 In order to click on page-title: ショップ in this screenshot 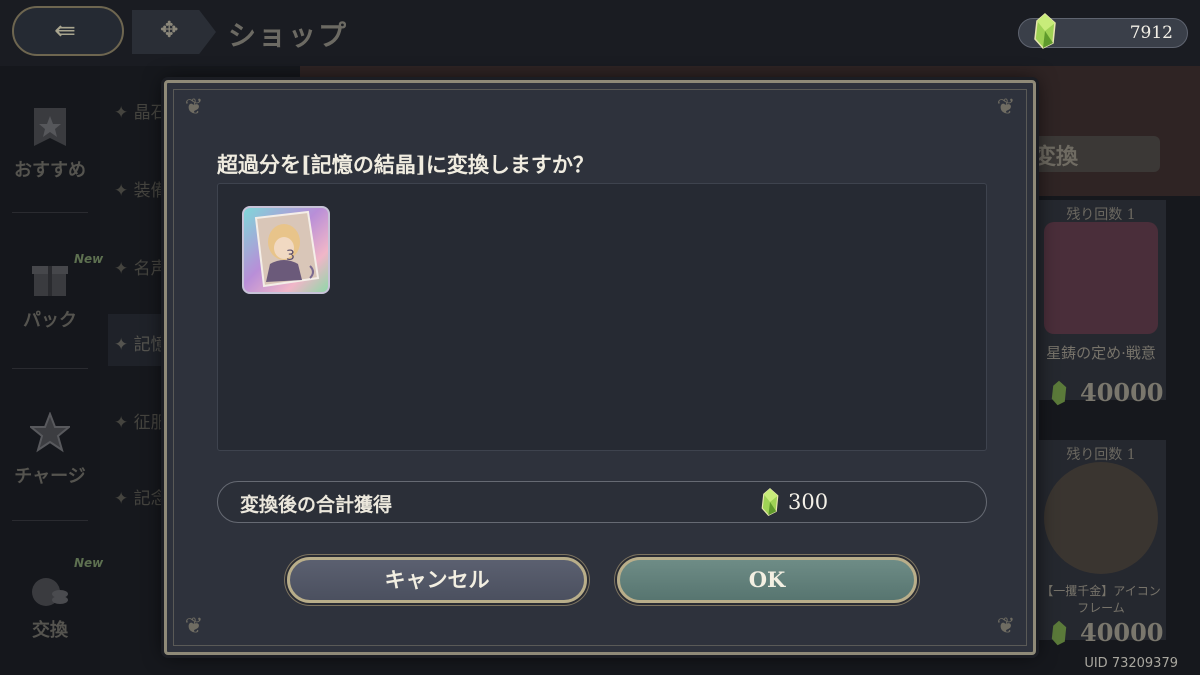, I will do `click(288, 35)`.